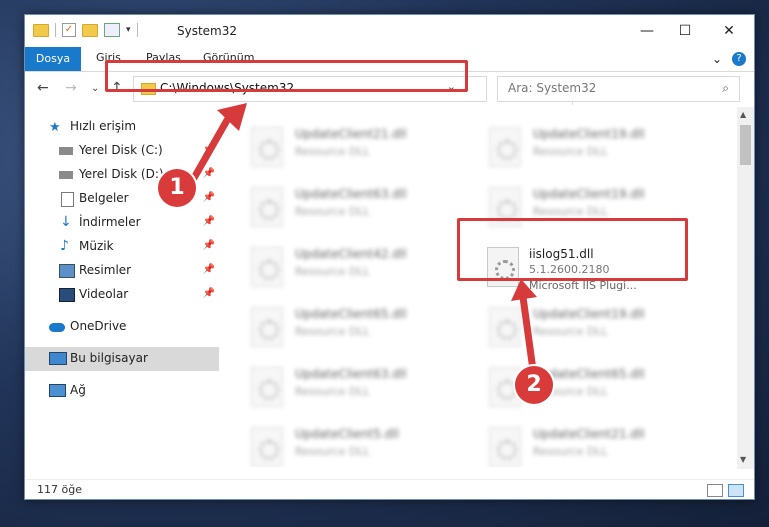  Describe the element at coordinates (66, 222) in the screenshot. I see `download-icon: ↓` at that location.